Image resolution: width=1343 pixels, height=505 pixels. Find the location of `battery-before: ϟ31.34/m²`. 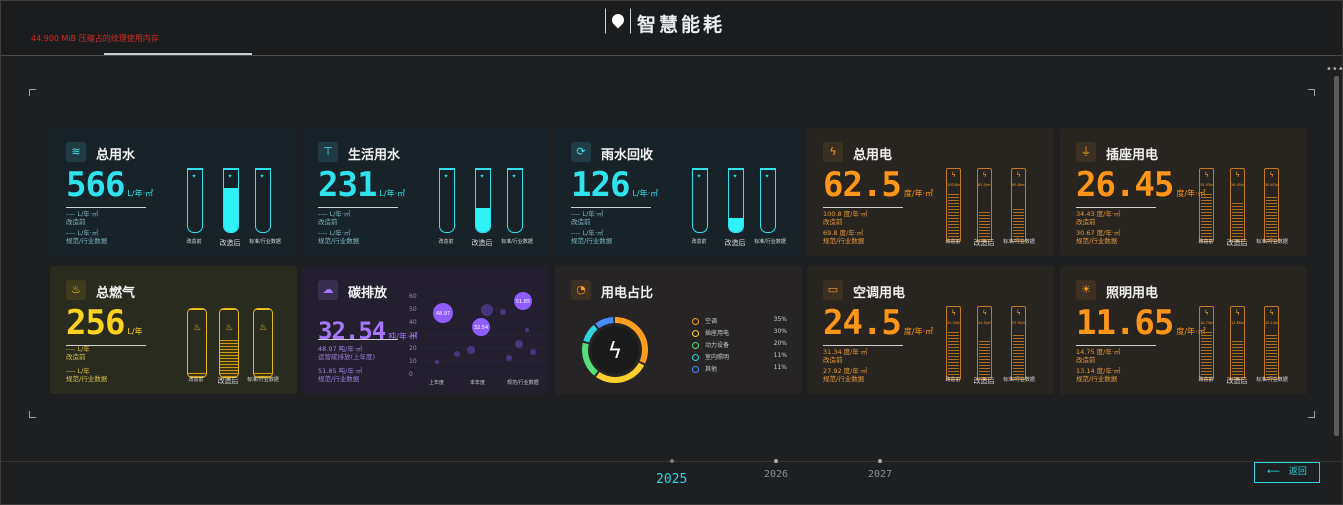

battery-before: ϟ31.34/m² is located at coordinates (953, 343).